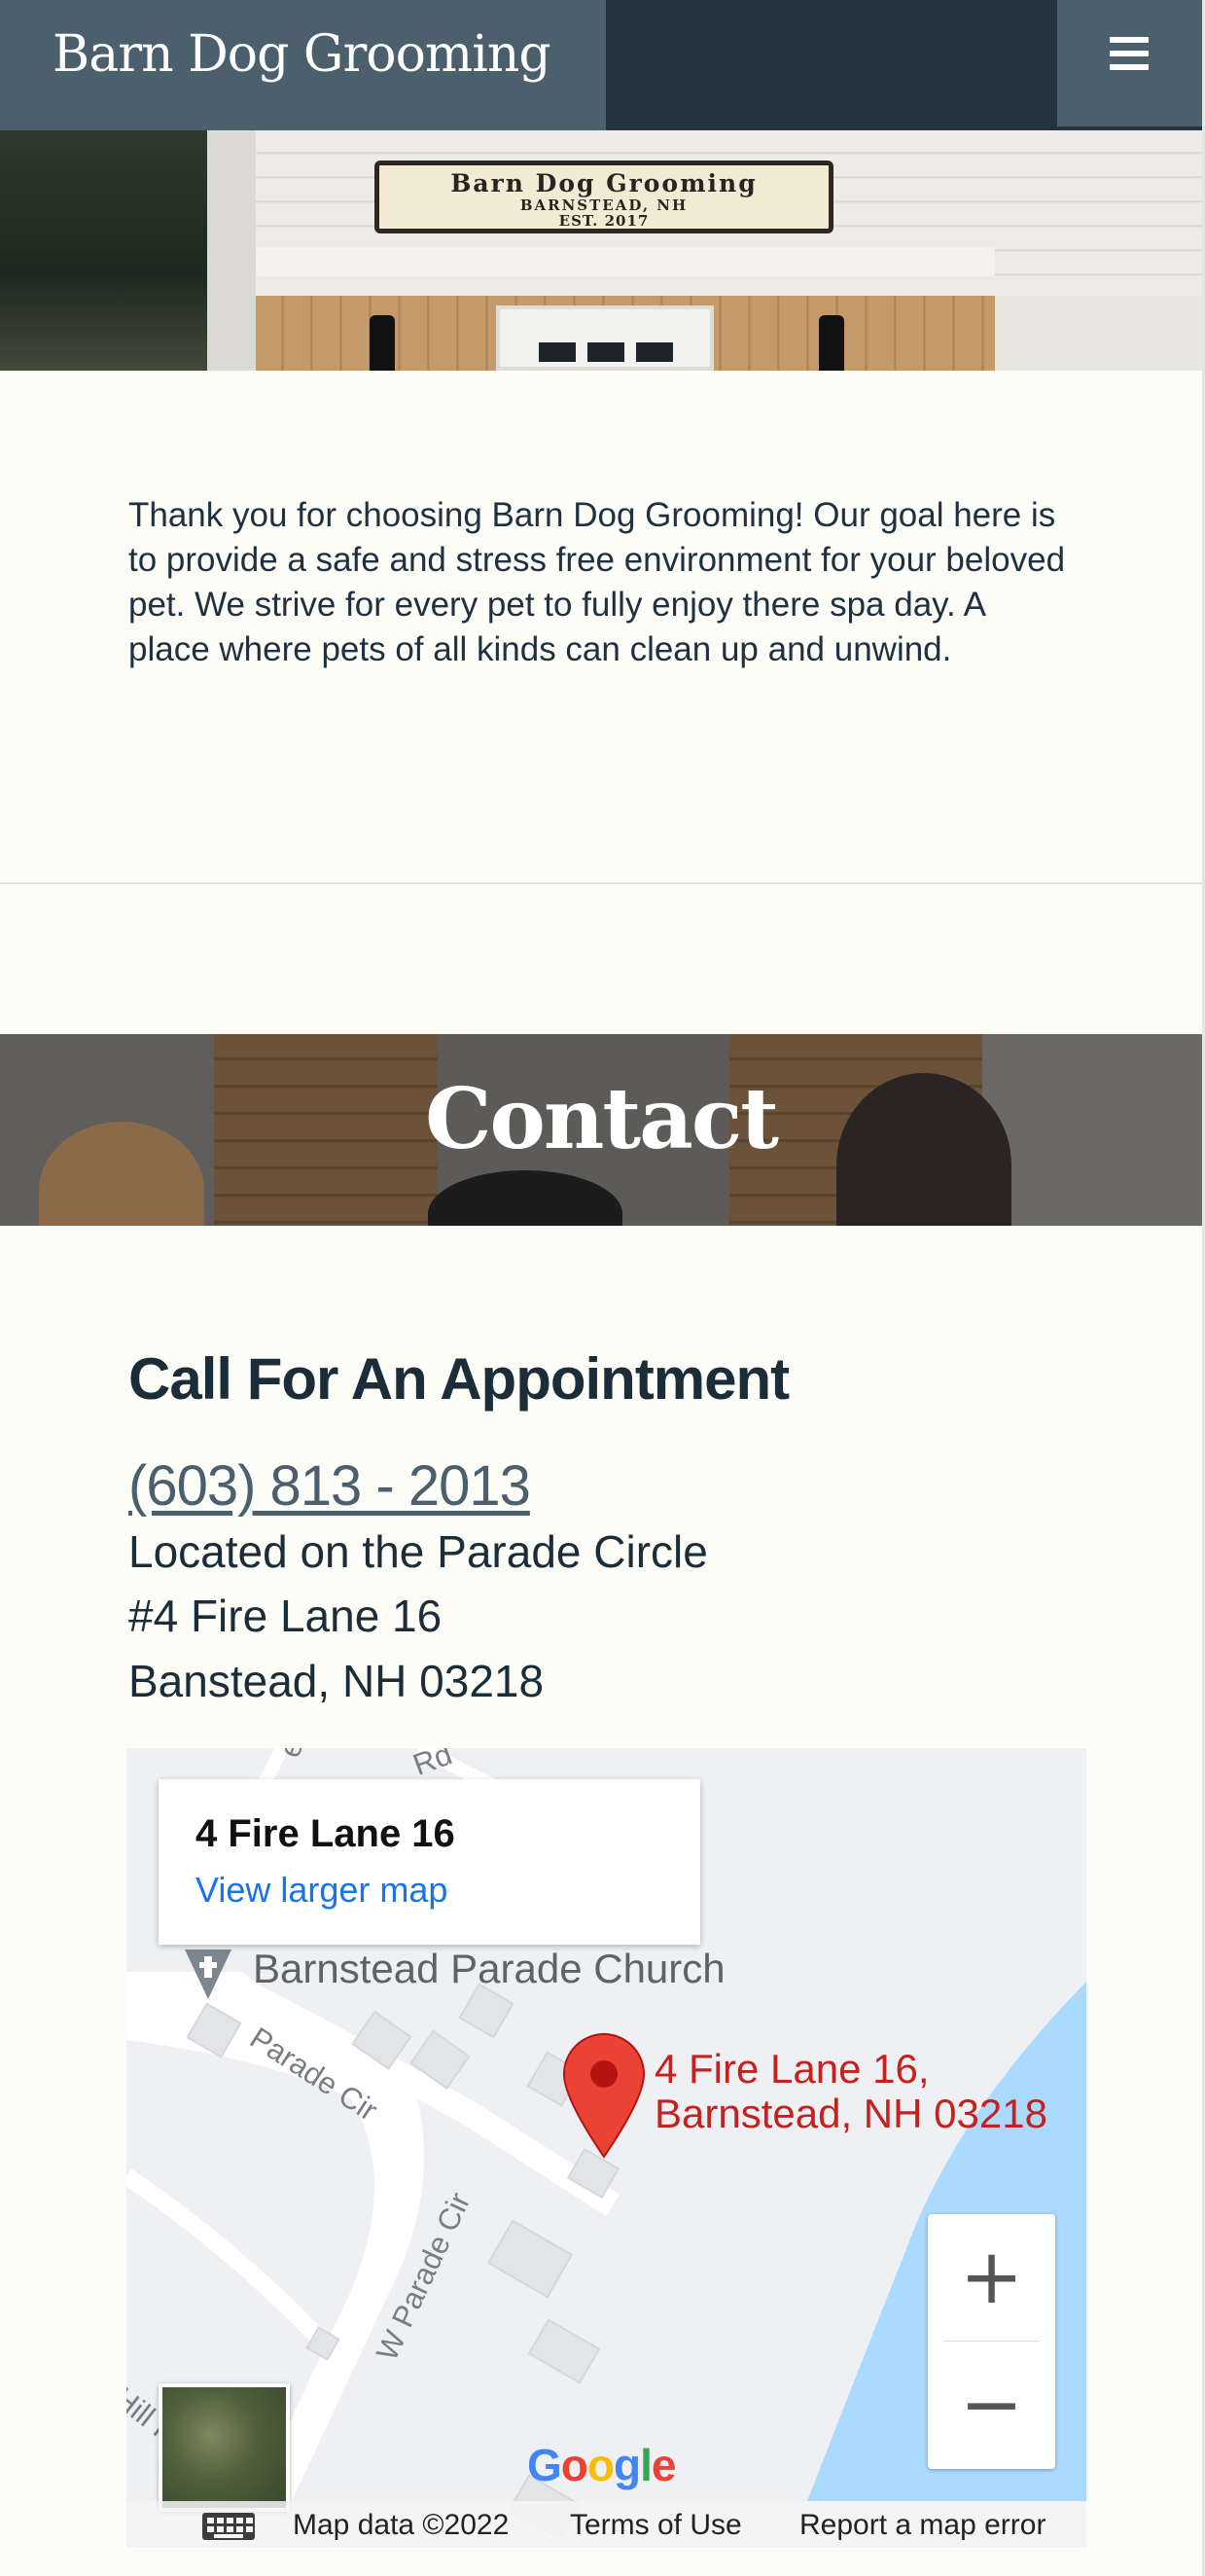 This screenshot has width=1205, height=2576. What do you see at coordinates (991, 2405) in the screenshot?
I see `zoom-out-button: −` at bounding box center [991, 2405].